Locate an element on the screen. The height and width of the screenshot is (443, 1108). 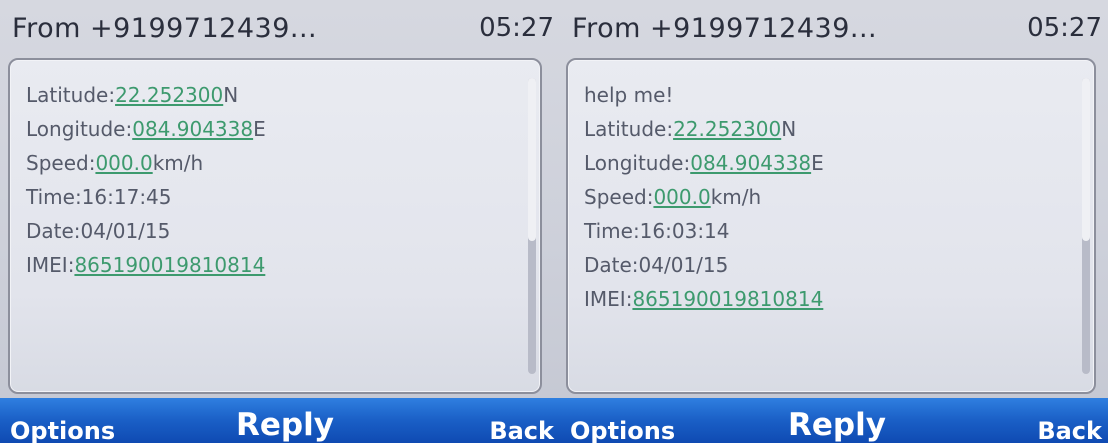
time-line: Time:16:17:45 is located at coordinates (99, 197).